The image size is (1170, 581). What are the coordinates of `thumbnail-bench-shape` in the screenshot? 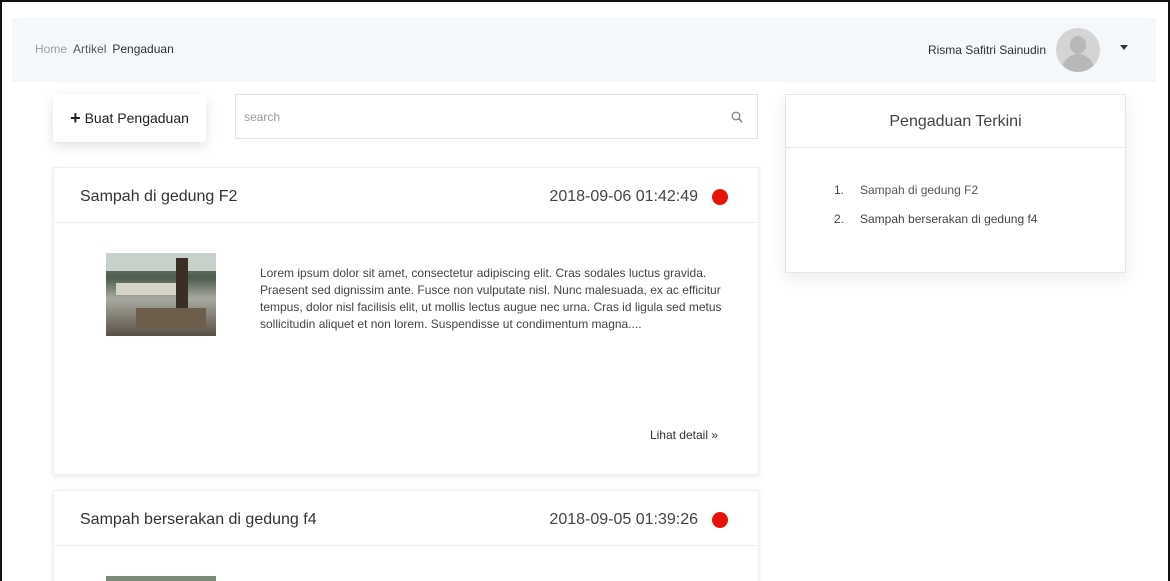 It's located at (146, 289).